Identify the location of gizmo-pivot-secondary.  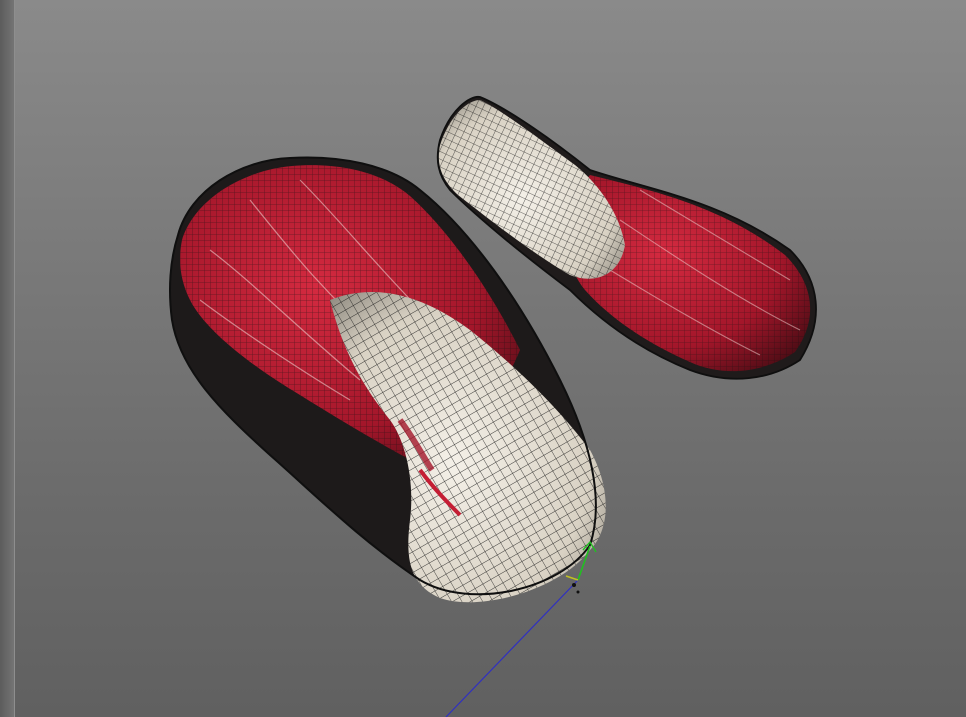
(578, 592).